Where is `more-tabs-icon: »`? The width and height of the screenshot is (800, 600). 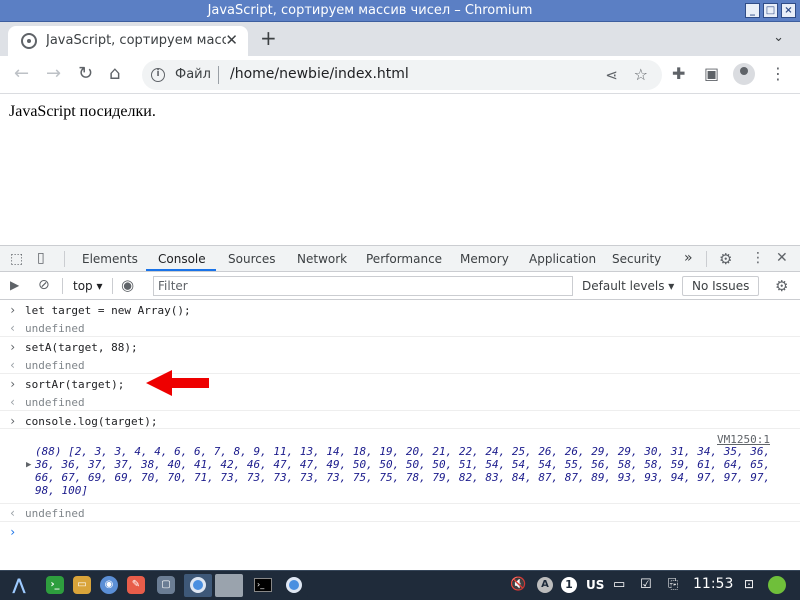
more-tabs-icon: » is located at coordinates (688, 258).